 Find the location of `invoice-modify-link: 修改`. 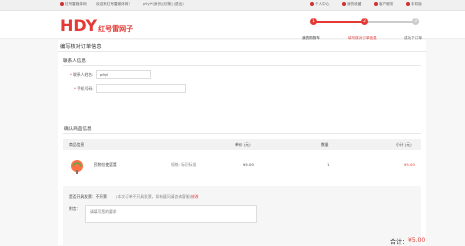

invoice-modify-link: 修改 is located at coordinates (195, 197).